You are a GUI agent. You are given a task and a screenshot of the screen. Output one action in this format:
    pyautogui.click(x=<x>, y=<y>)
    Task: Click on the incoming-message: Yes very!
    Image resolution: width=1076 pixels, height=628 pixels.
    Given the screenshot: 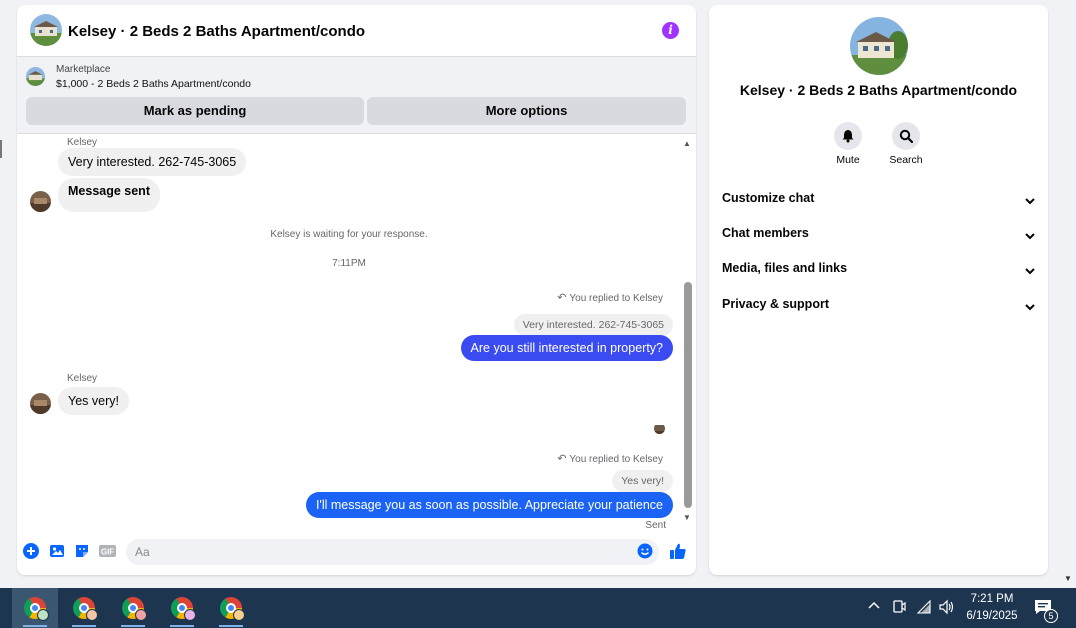 What is the action you would take?
    pyautogui.click(x=93, y=401)
    